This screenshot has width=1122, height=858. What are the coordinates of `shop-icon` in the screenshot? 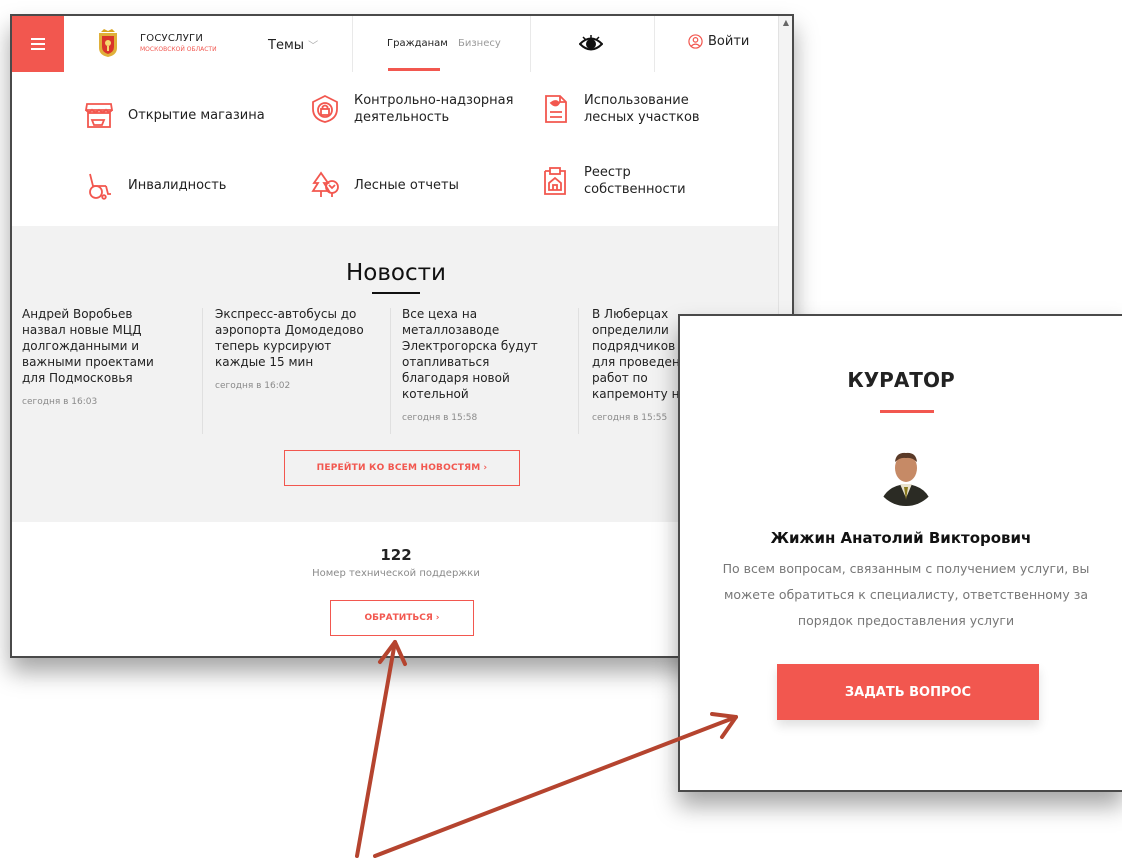 It's located at (99, 115).